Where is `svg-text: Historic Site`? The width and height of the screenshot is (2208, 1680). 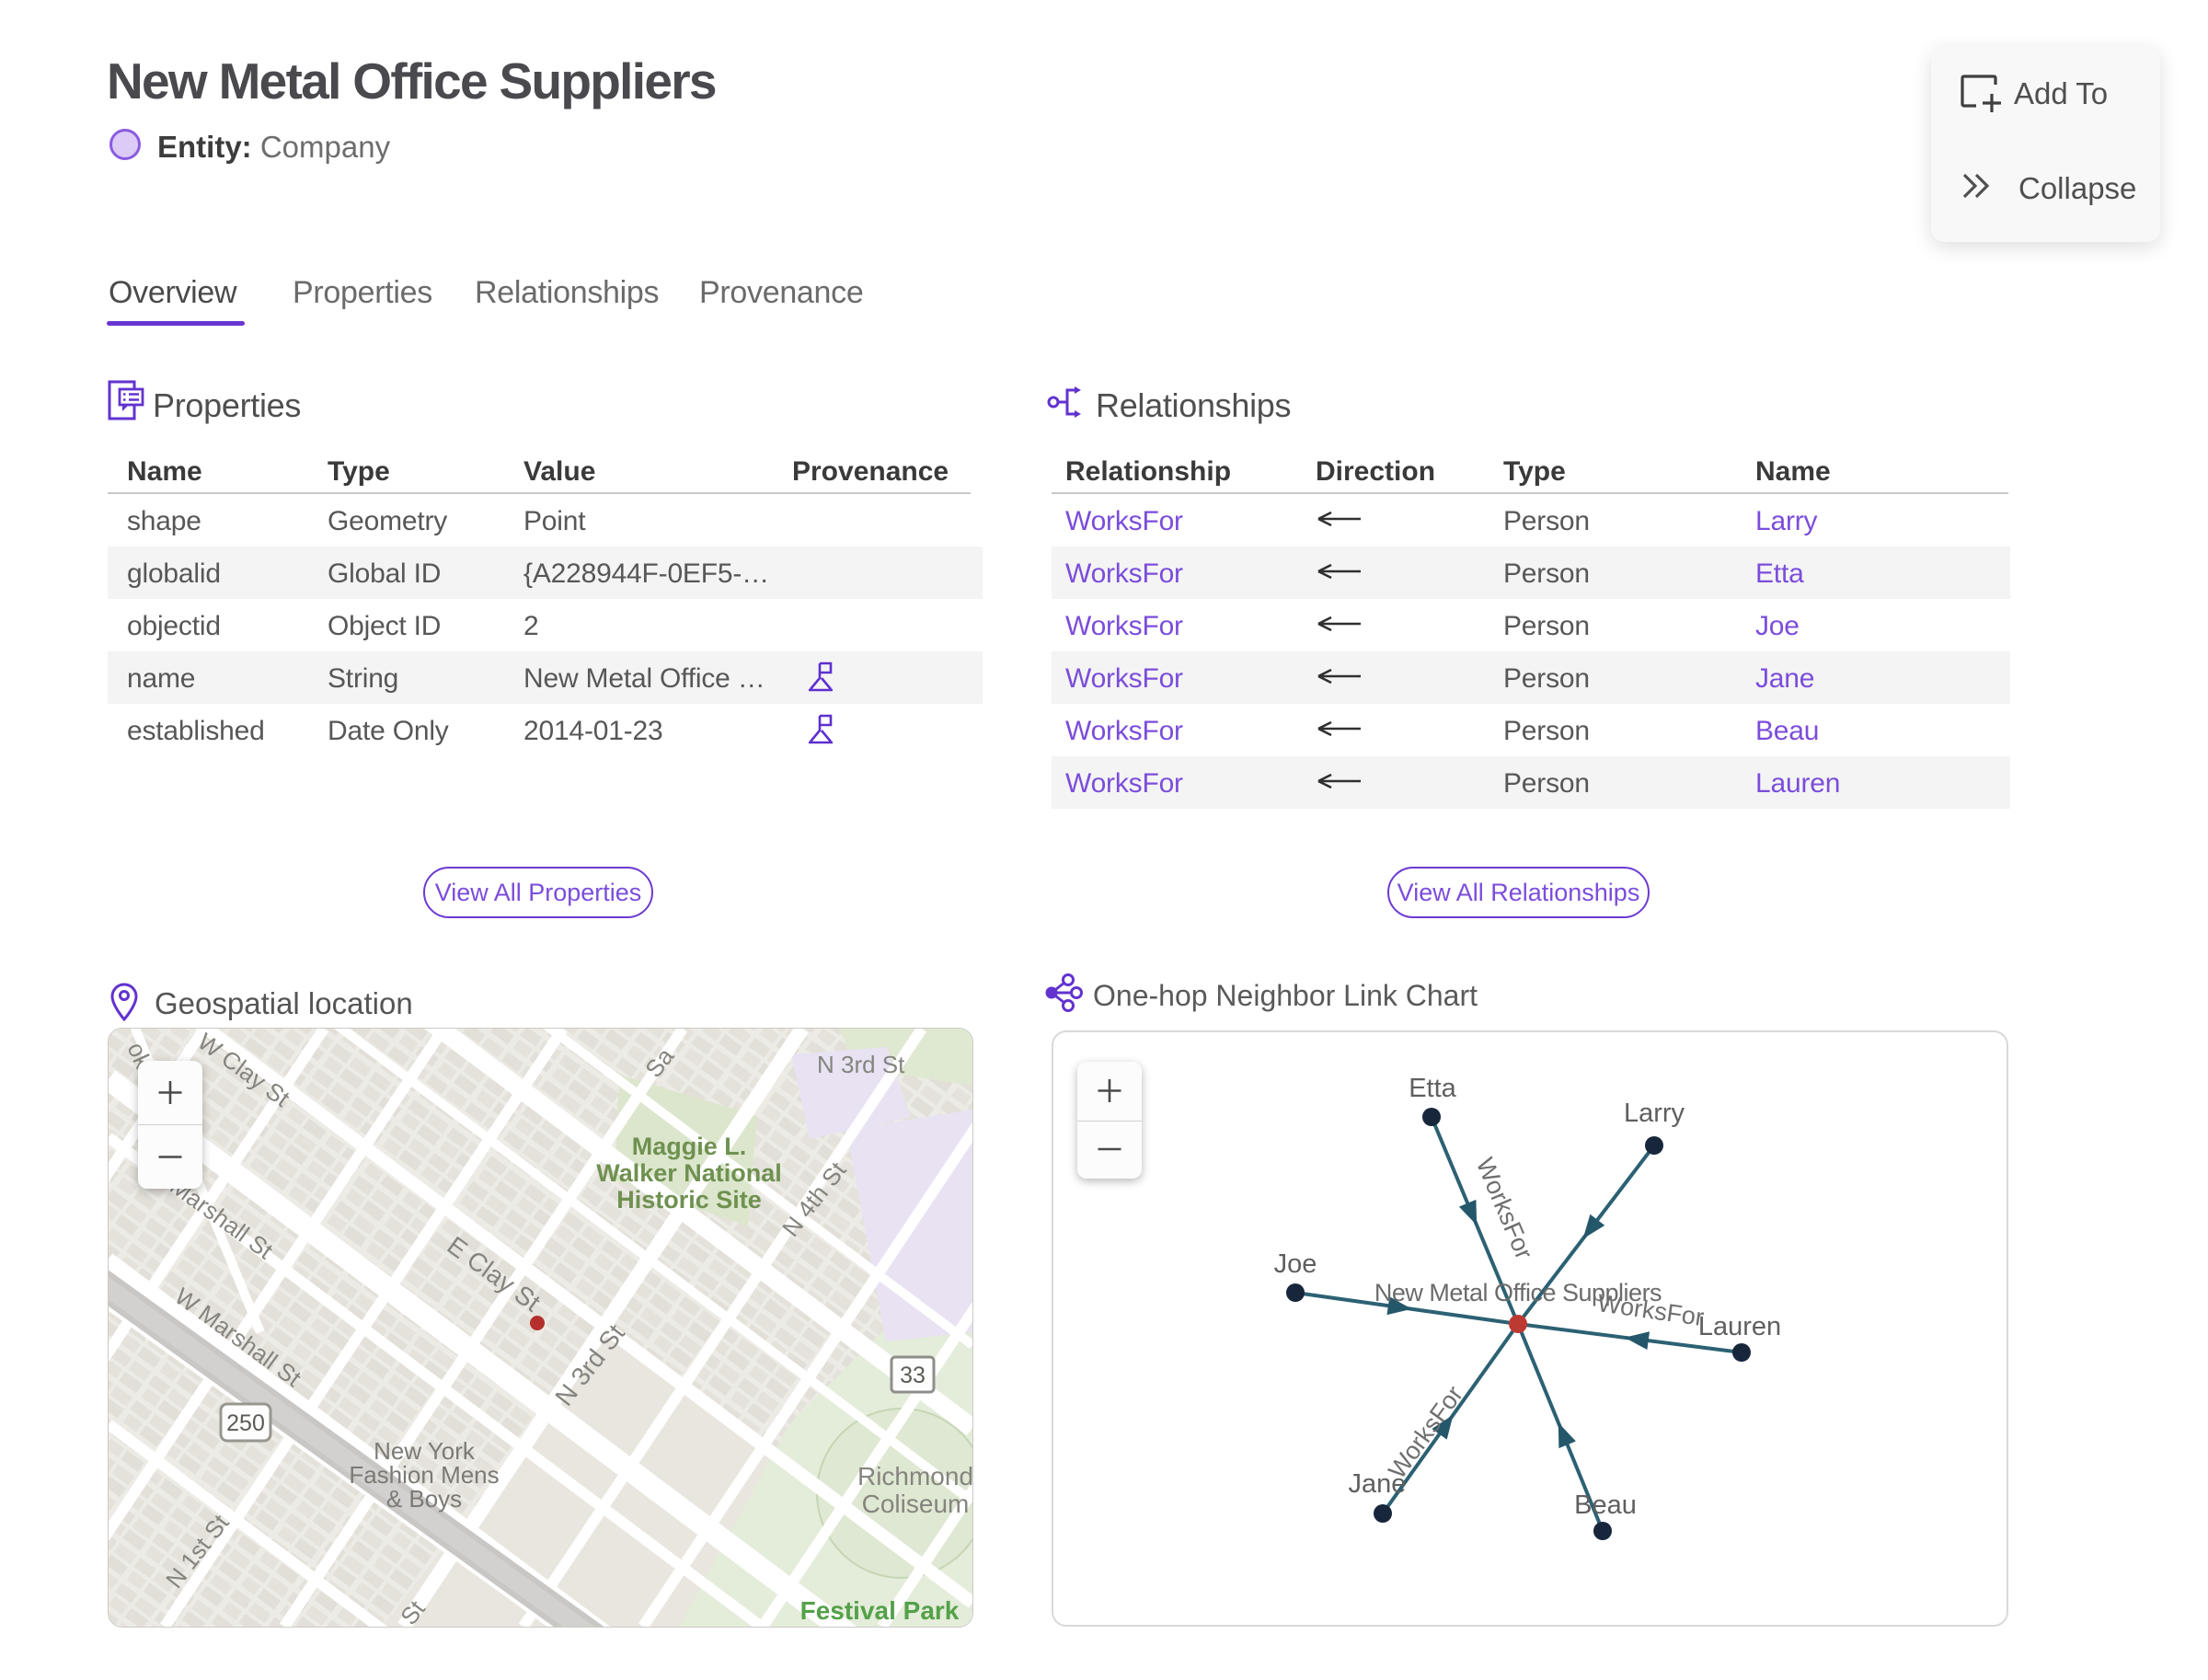 svg-text: Historic Site is located at coordinates (689, 1200).